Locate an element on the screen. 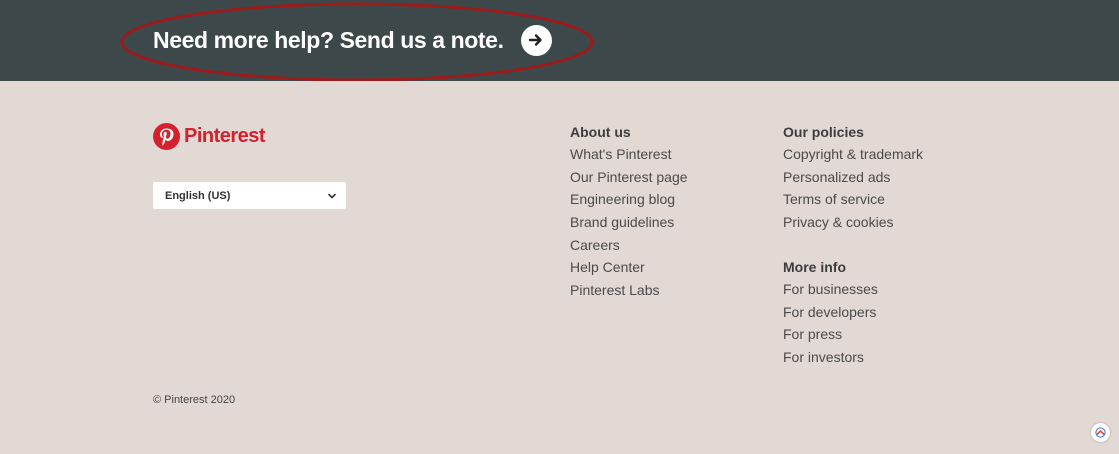 The image size is (1119, 454). footer-link-for-developers: For developers is located at coordinates (830, 312).